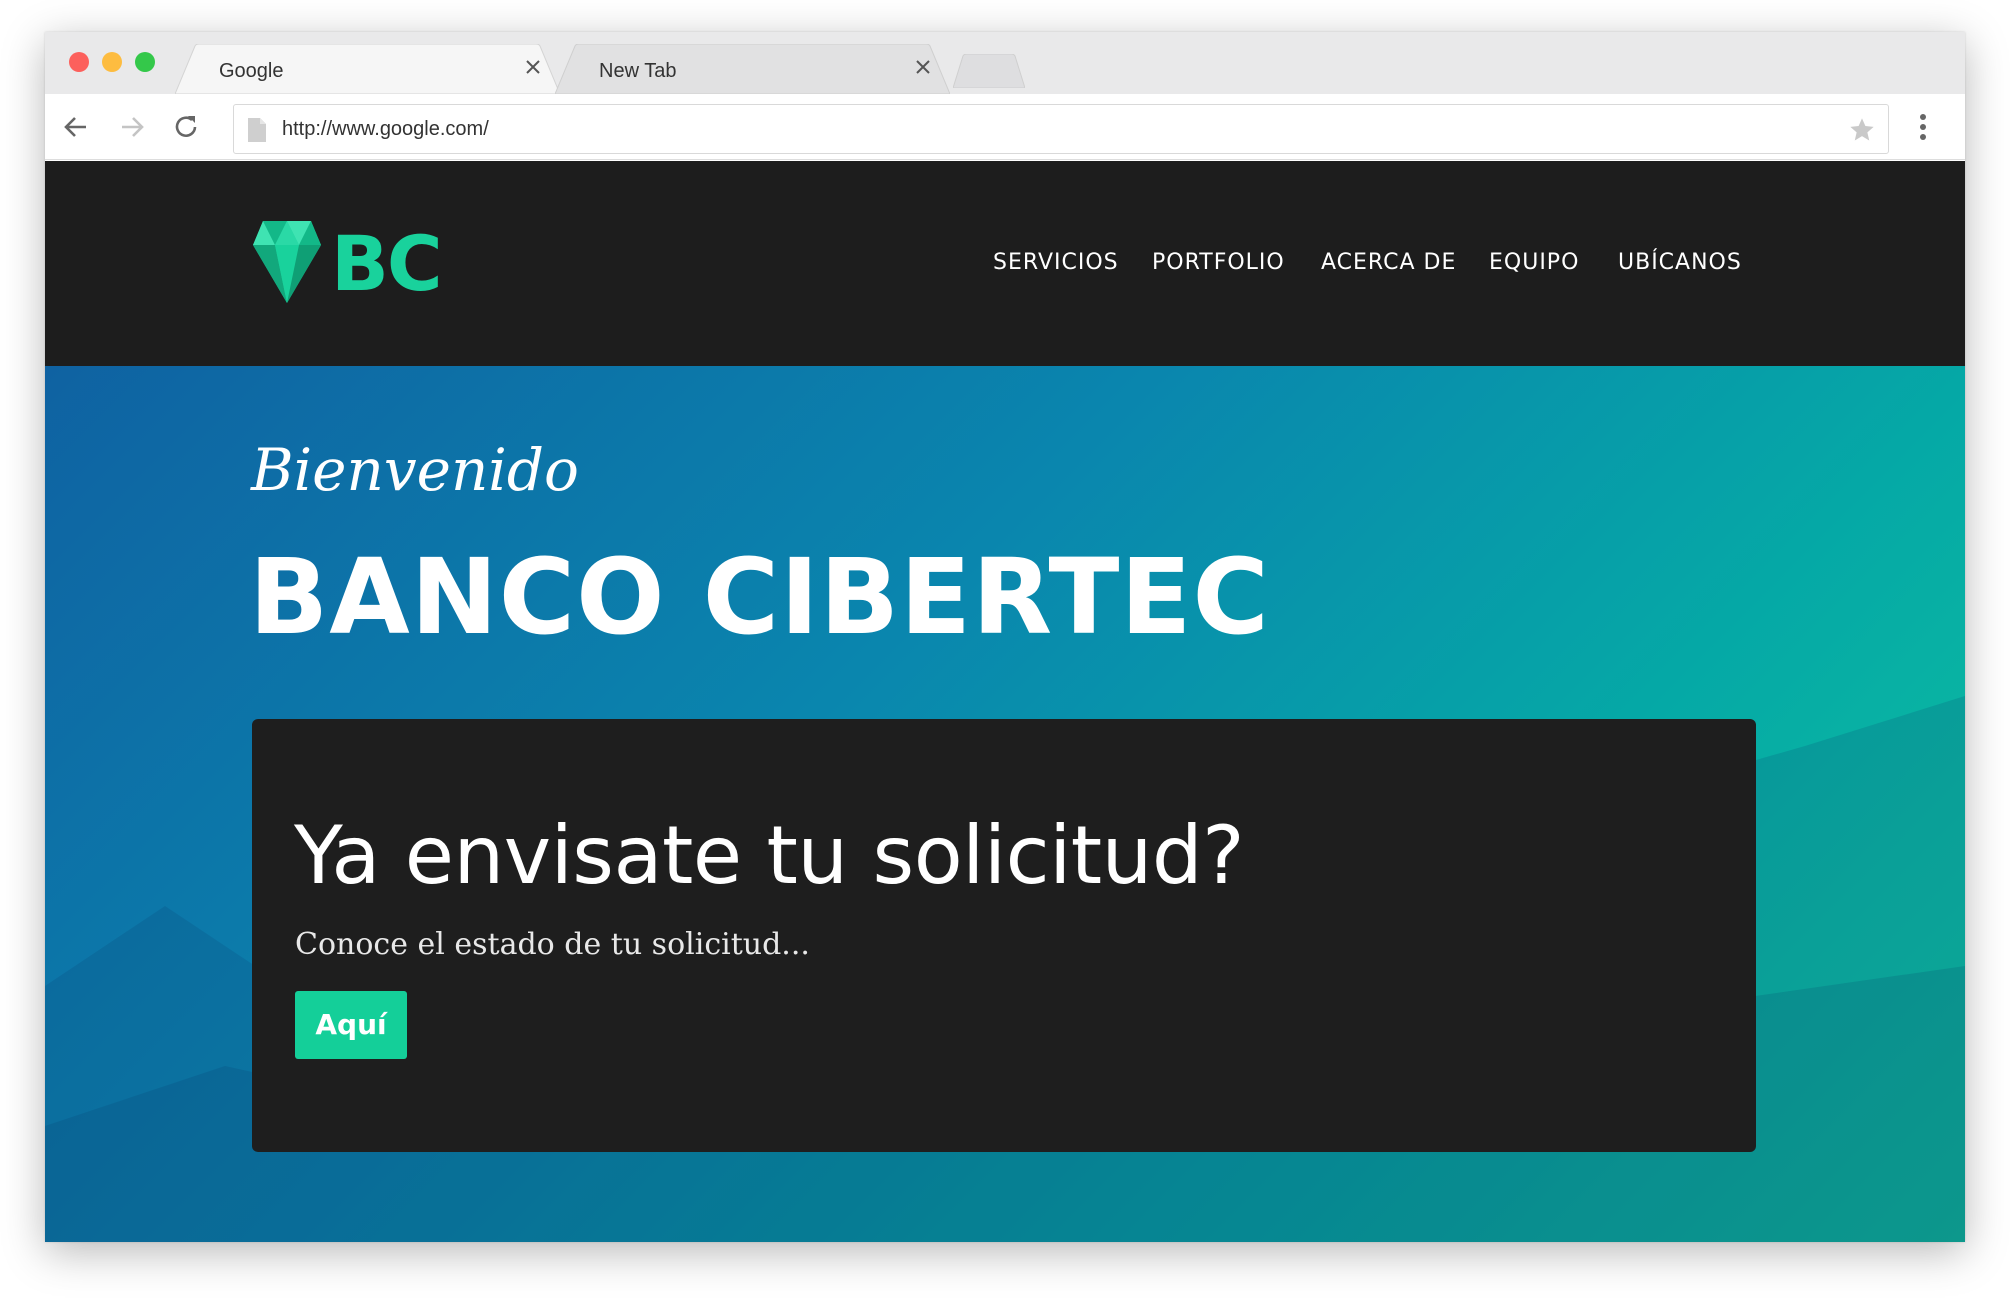 Image resolution: width=2010 pixels, height=1301 pixels. I want to click on hero-title: BANCO CIBERTEC, so click(759, 597).